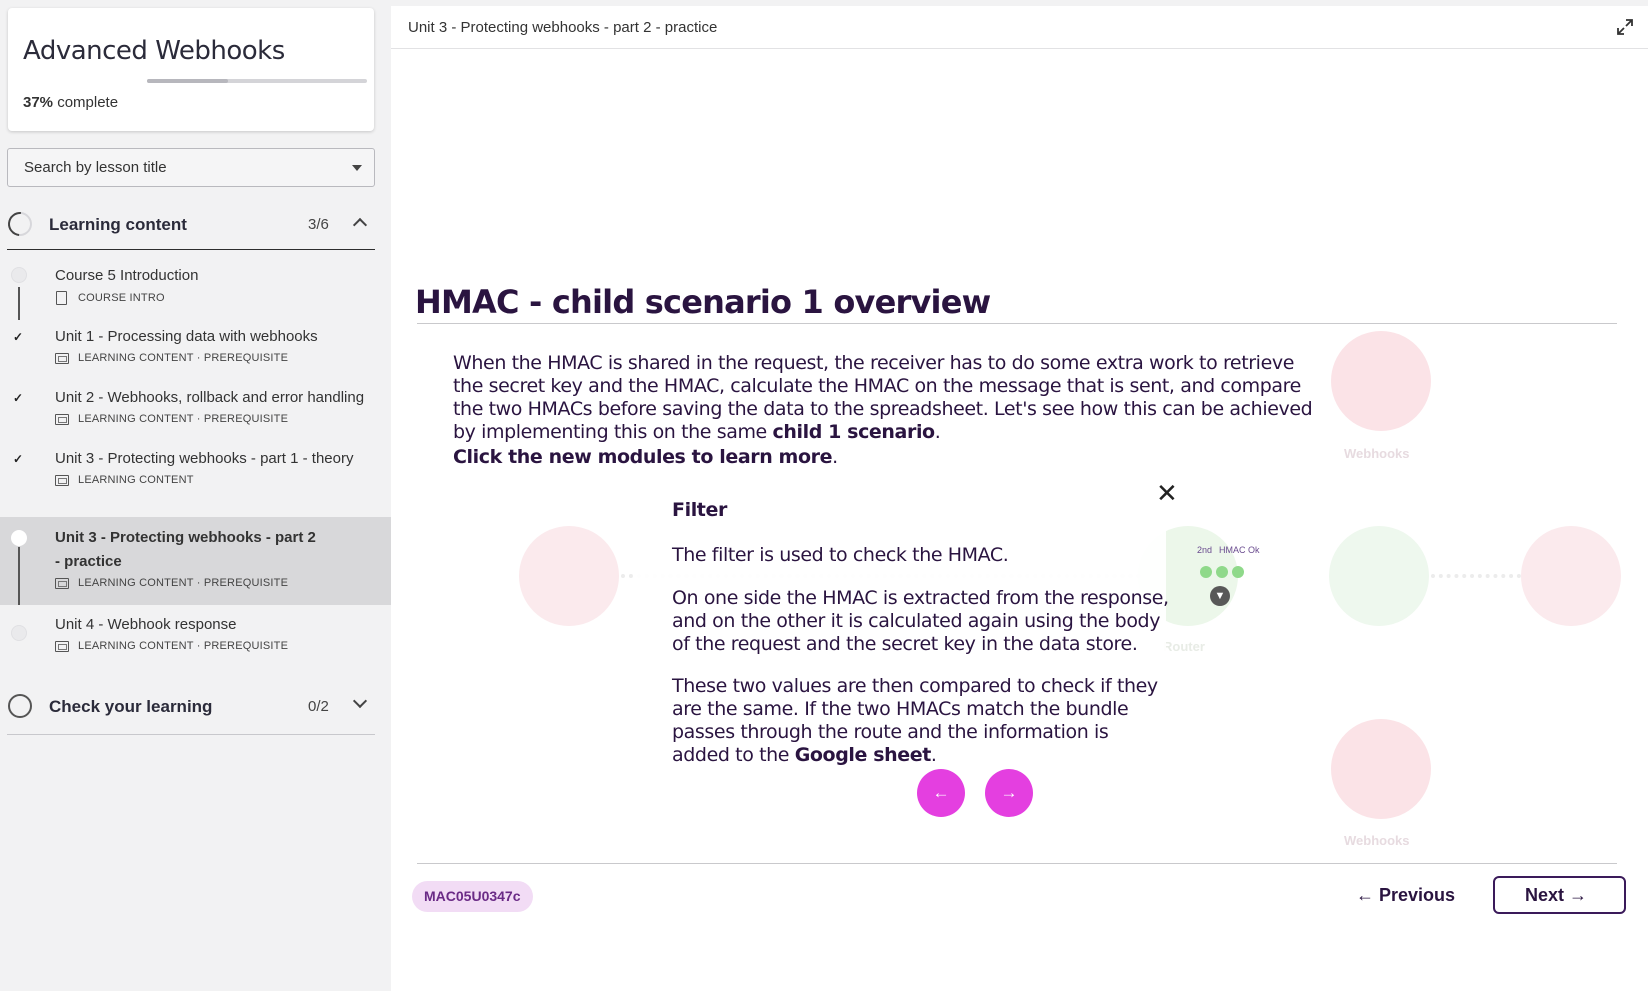 The width and height of the screenshot is (1648, 991). I want to click on instruction-bold: Click the new modules to learn more, so click(643, 457).